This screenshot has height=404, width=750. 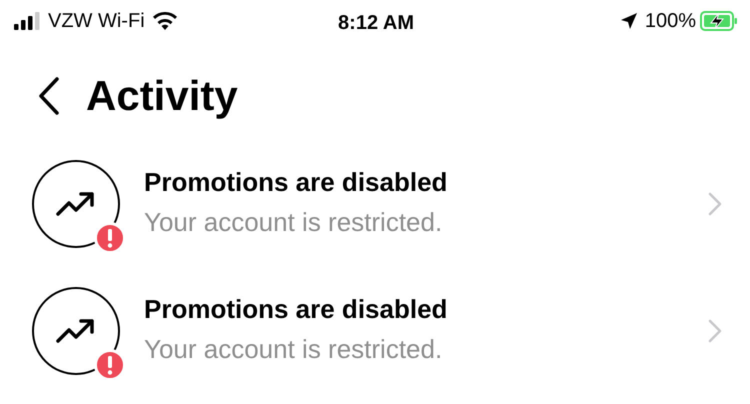 What do you see at coordinates (27, 21) in the screenshot?
I see `signal-icon` at bounding box center [27, 21].